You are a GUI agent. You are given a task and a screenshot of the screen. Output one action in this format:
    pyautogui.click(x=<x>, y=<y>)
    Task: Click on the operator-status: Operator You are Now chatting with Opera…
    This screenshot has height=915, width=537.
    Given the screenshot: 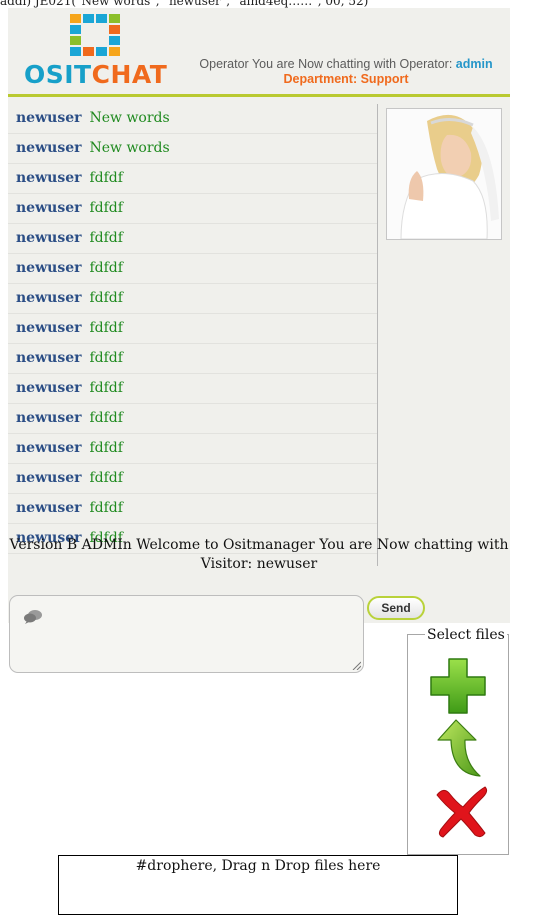 What is the action you would take?
    pyautogui.click(x=346, y=64)
    